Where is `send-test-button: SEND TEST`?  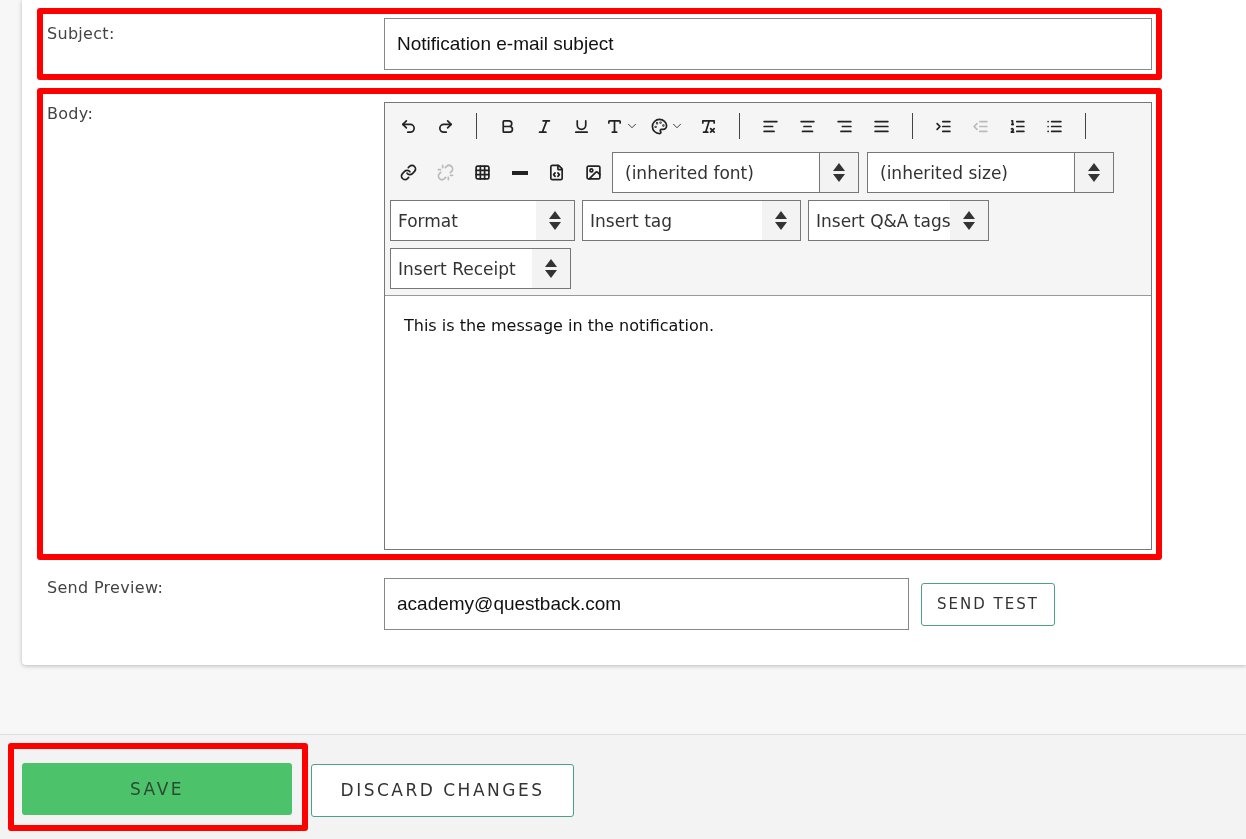 send-test-button: SEND TEST is located at coordinates (988, 604).